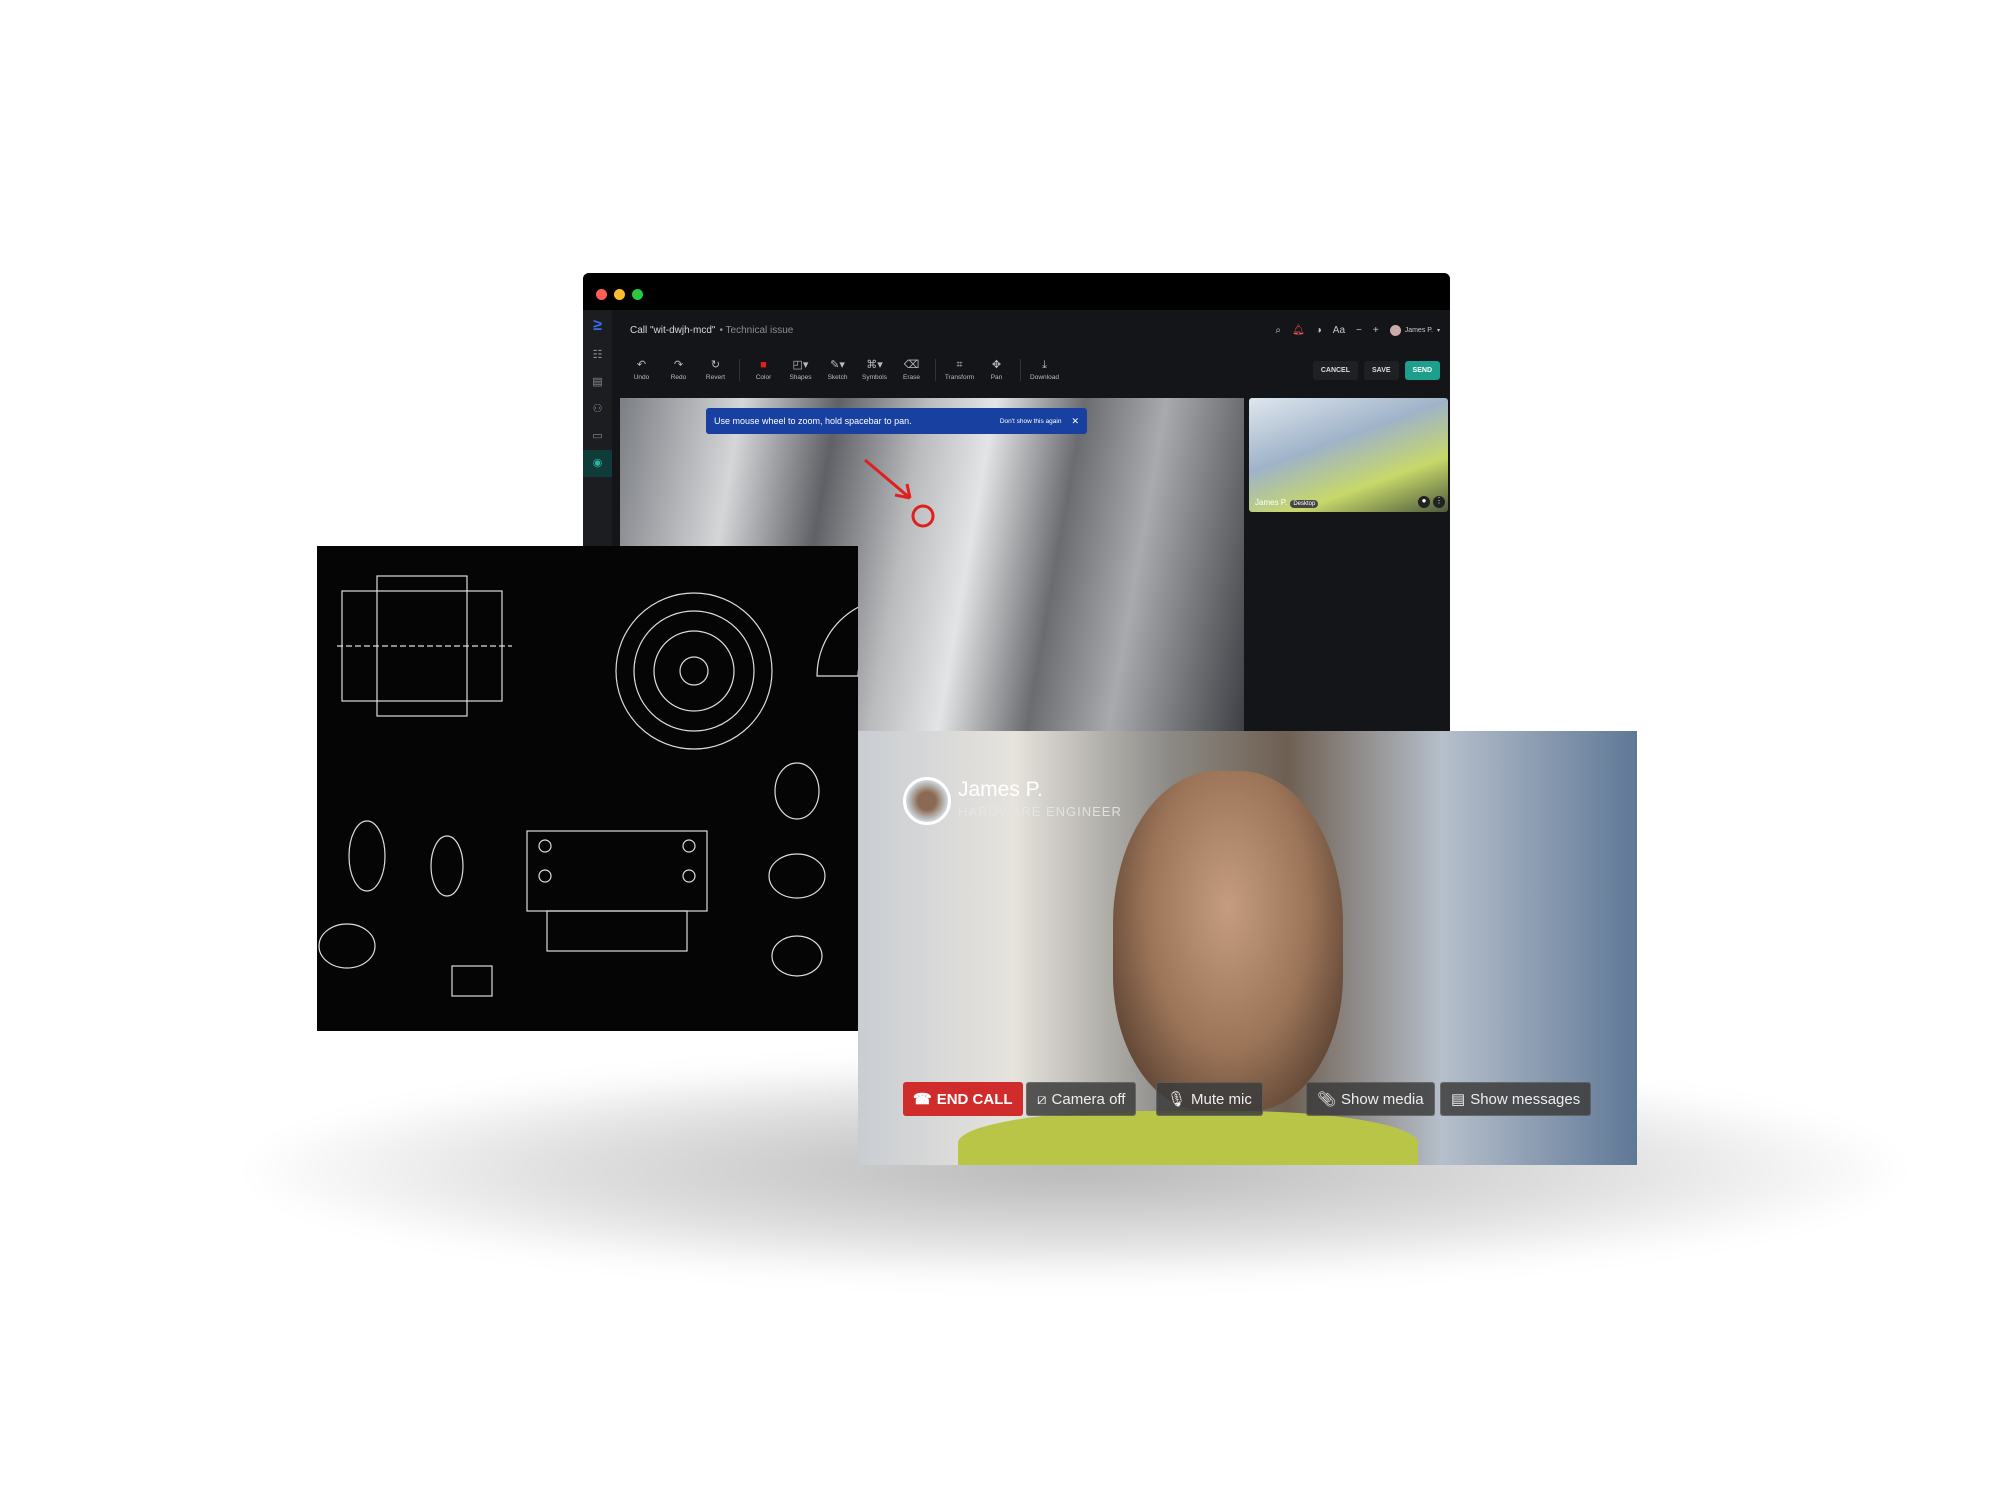  I want to click on show-media-label: Show media, so click(1382, 1099).